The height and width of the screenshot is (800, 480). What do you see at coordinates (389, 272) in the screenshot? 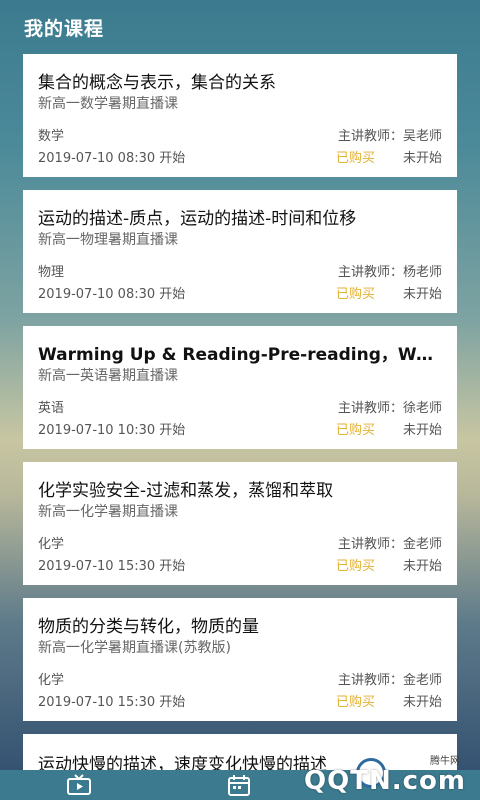
I see `course-teacher: 主讲教师：杨老师` at bounding box center [389, 272].